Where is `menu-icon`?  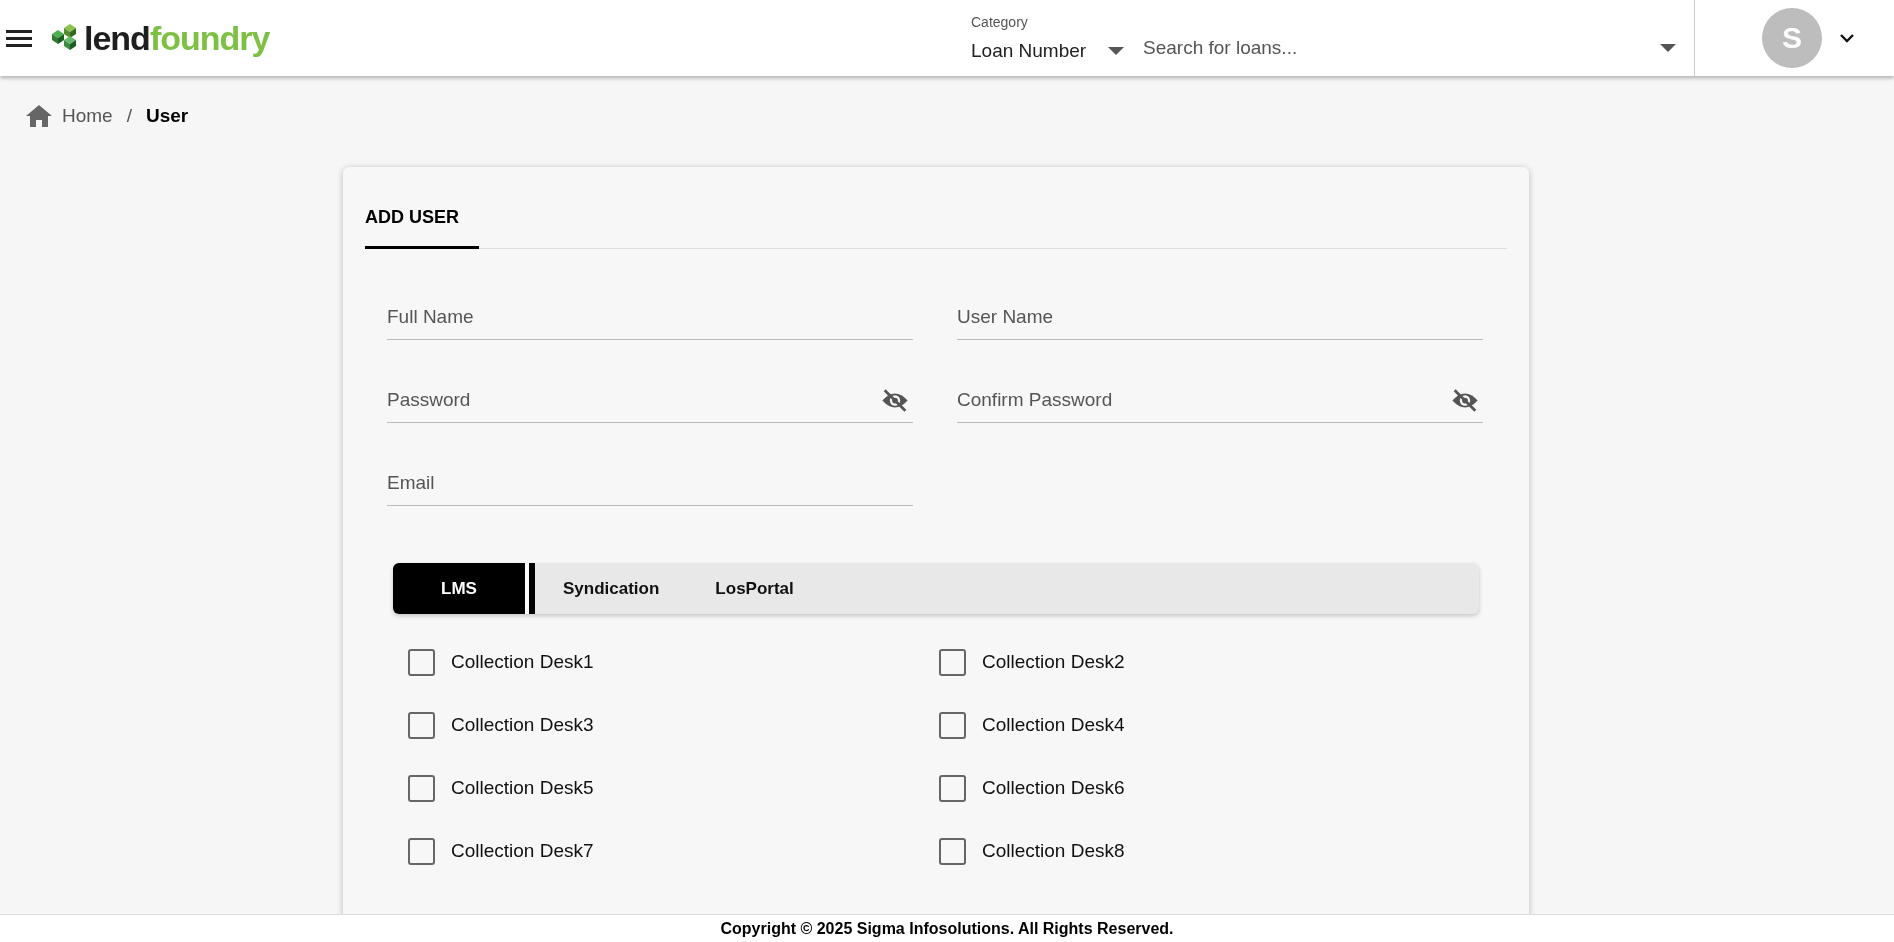
menu-icon is located at coordinates (19, 38).